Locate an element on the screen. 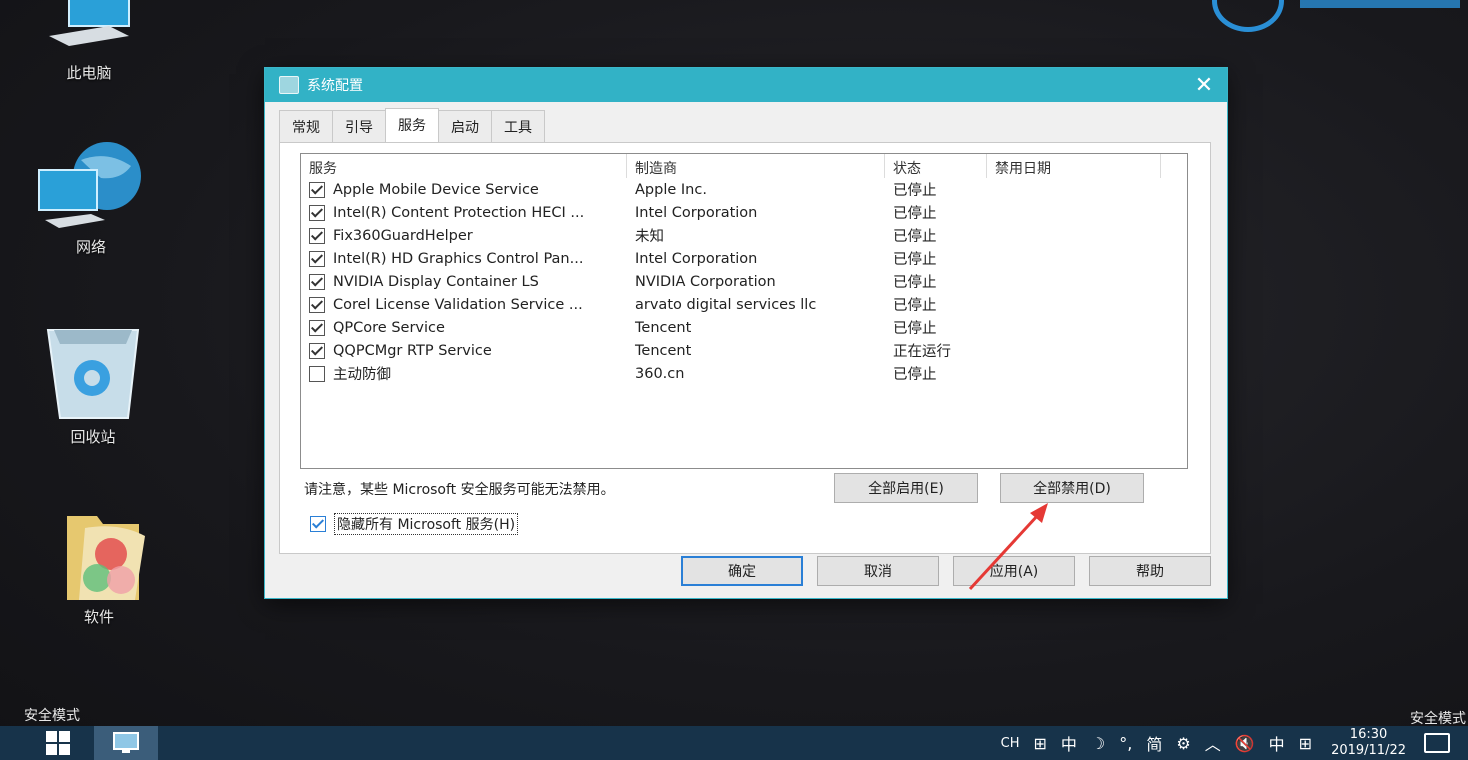 Image resolution: width=1468 pixels, height=760 pixels. hide-ms-services-option: 隐藏所有 Microsoft 服务(H) is located at coordinates (414, 524).